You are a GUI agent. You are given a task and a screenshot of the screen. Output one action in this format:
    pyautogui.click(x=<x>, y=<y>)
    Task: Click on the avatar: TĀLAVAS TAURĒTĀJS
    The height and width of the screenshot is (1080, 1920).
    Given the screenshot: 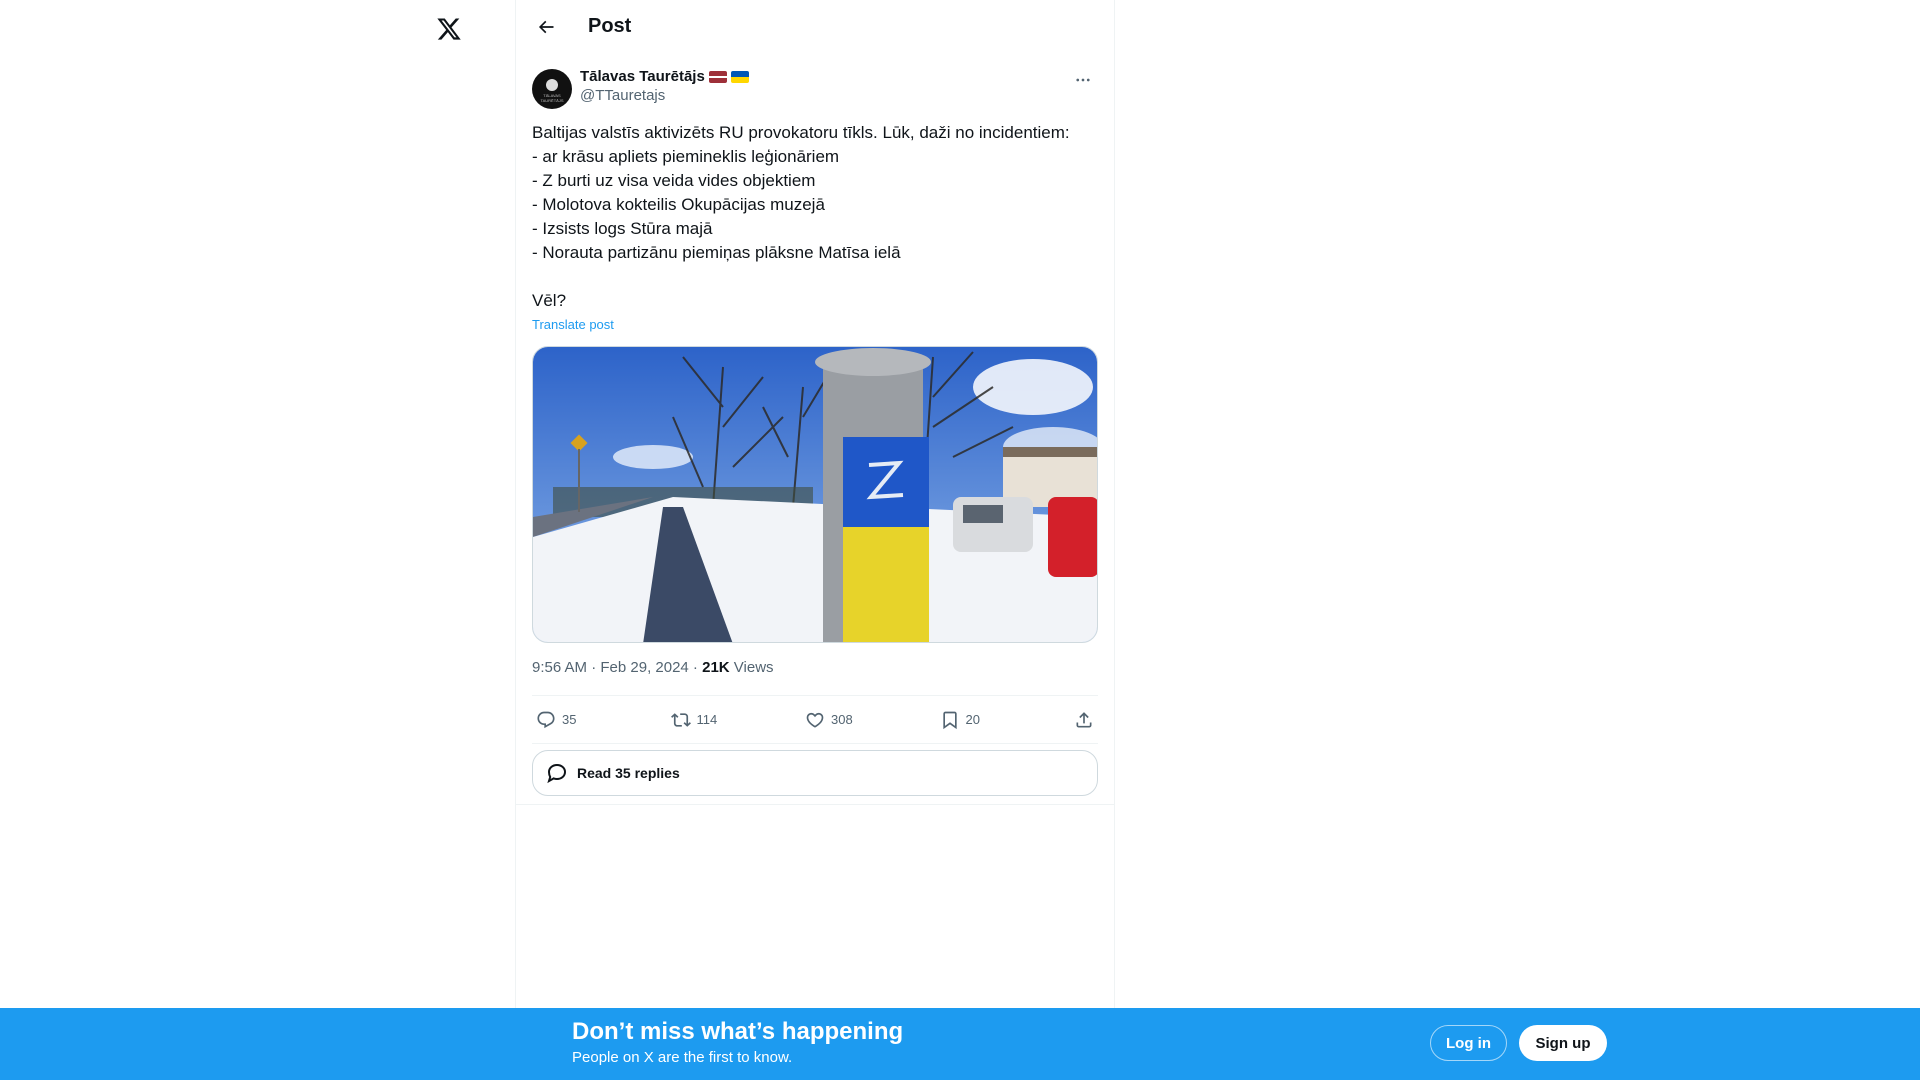 What is the action you would take?
    pyautogui.click(x=552, y=89)
    